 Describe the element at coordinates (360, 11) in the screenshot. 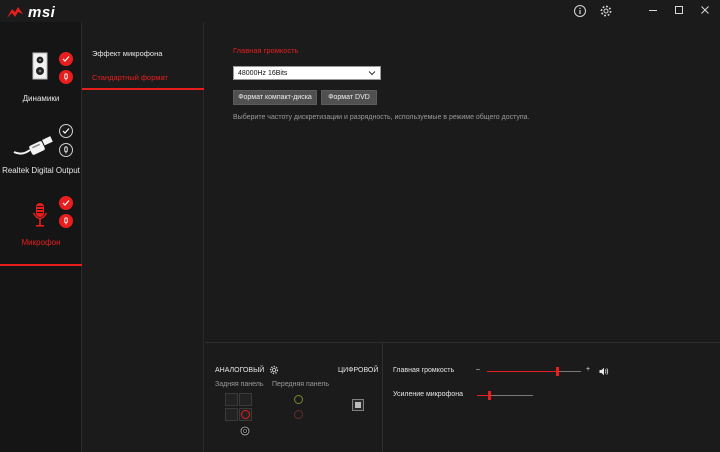

I see `title-bar: msi` at that location.